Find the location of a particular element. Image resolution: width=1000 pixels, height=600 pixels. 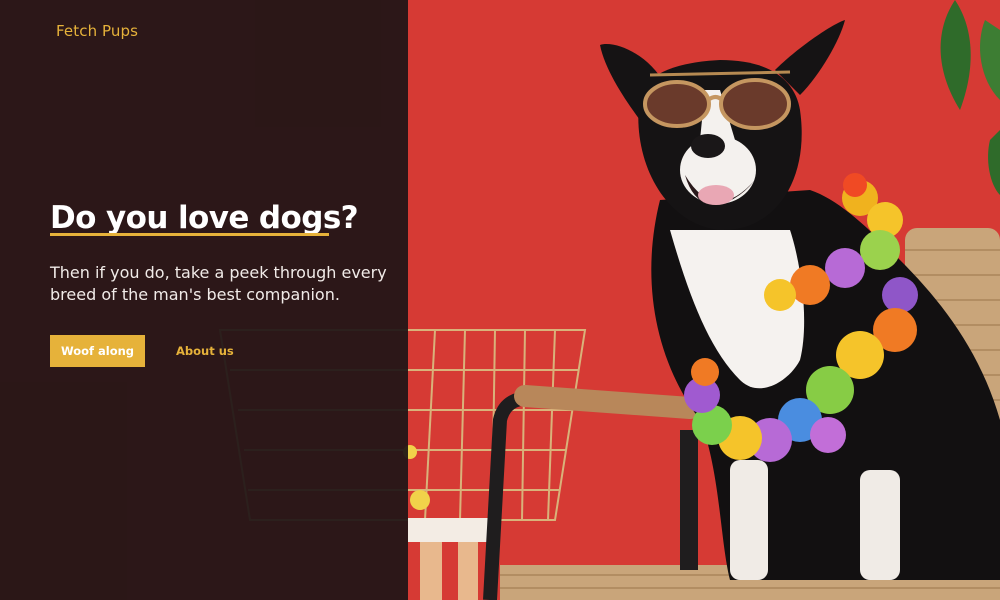

woof-along-button: Woof along is located at coordinates (97, 351).